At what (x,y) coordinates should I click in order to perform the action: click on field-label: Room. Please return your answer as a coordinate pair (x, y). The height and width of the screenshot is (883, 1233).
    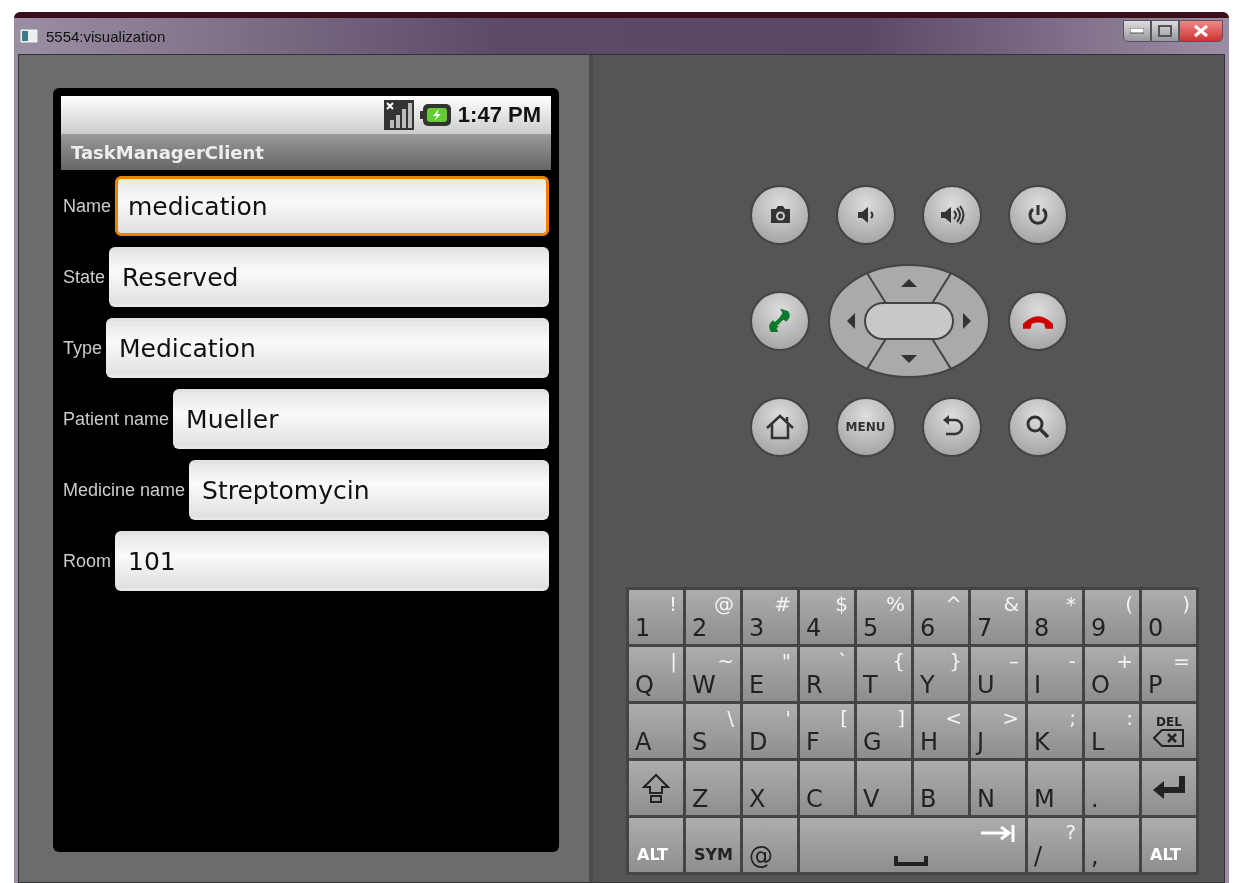
    Looking at the image, I should click on (87, 561).